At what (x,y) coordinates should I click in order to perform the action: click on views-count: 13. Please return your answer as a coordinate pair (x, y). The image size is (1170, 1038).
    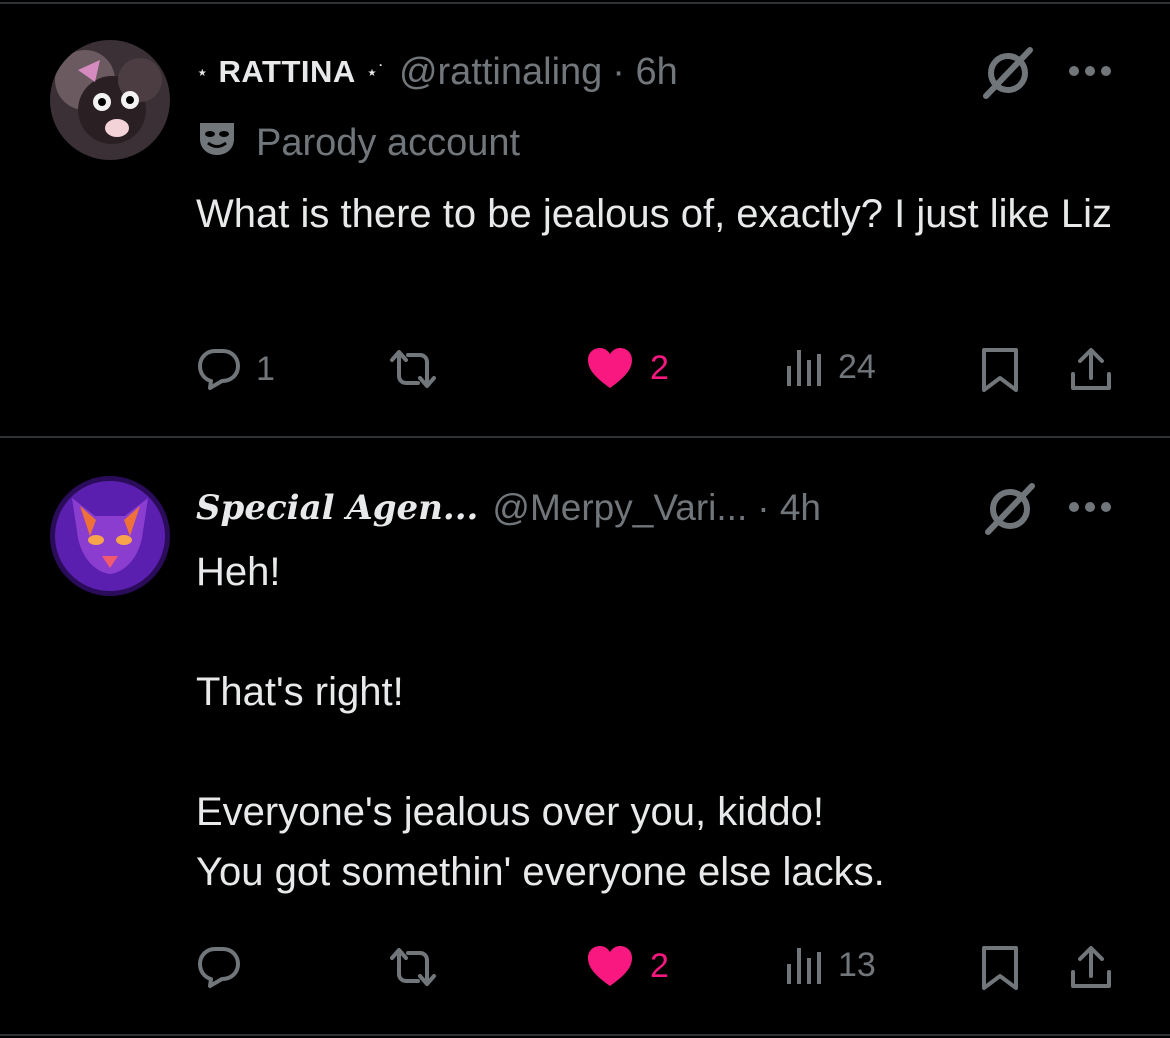
    Looking at the image, I should click on (857, 964).